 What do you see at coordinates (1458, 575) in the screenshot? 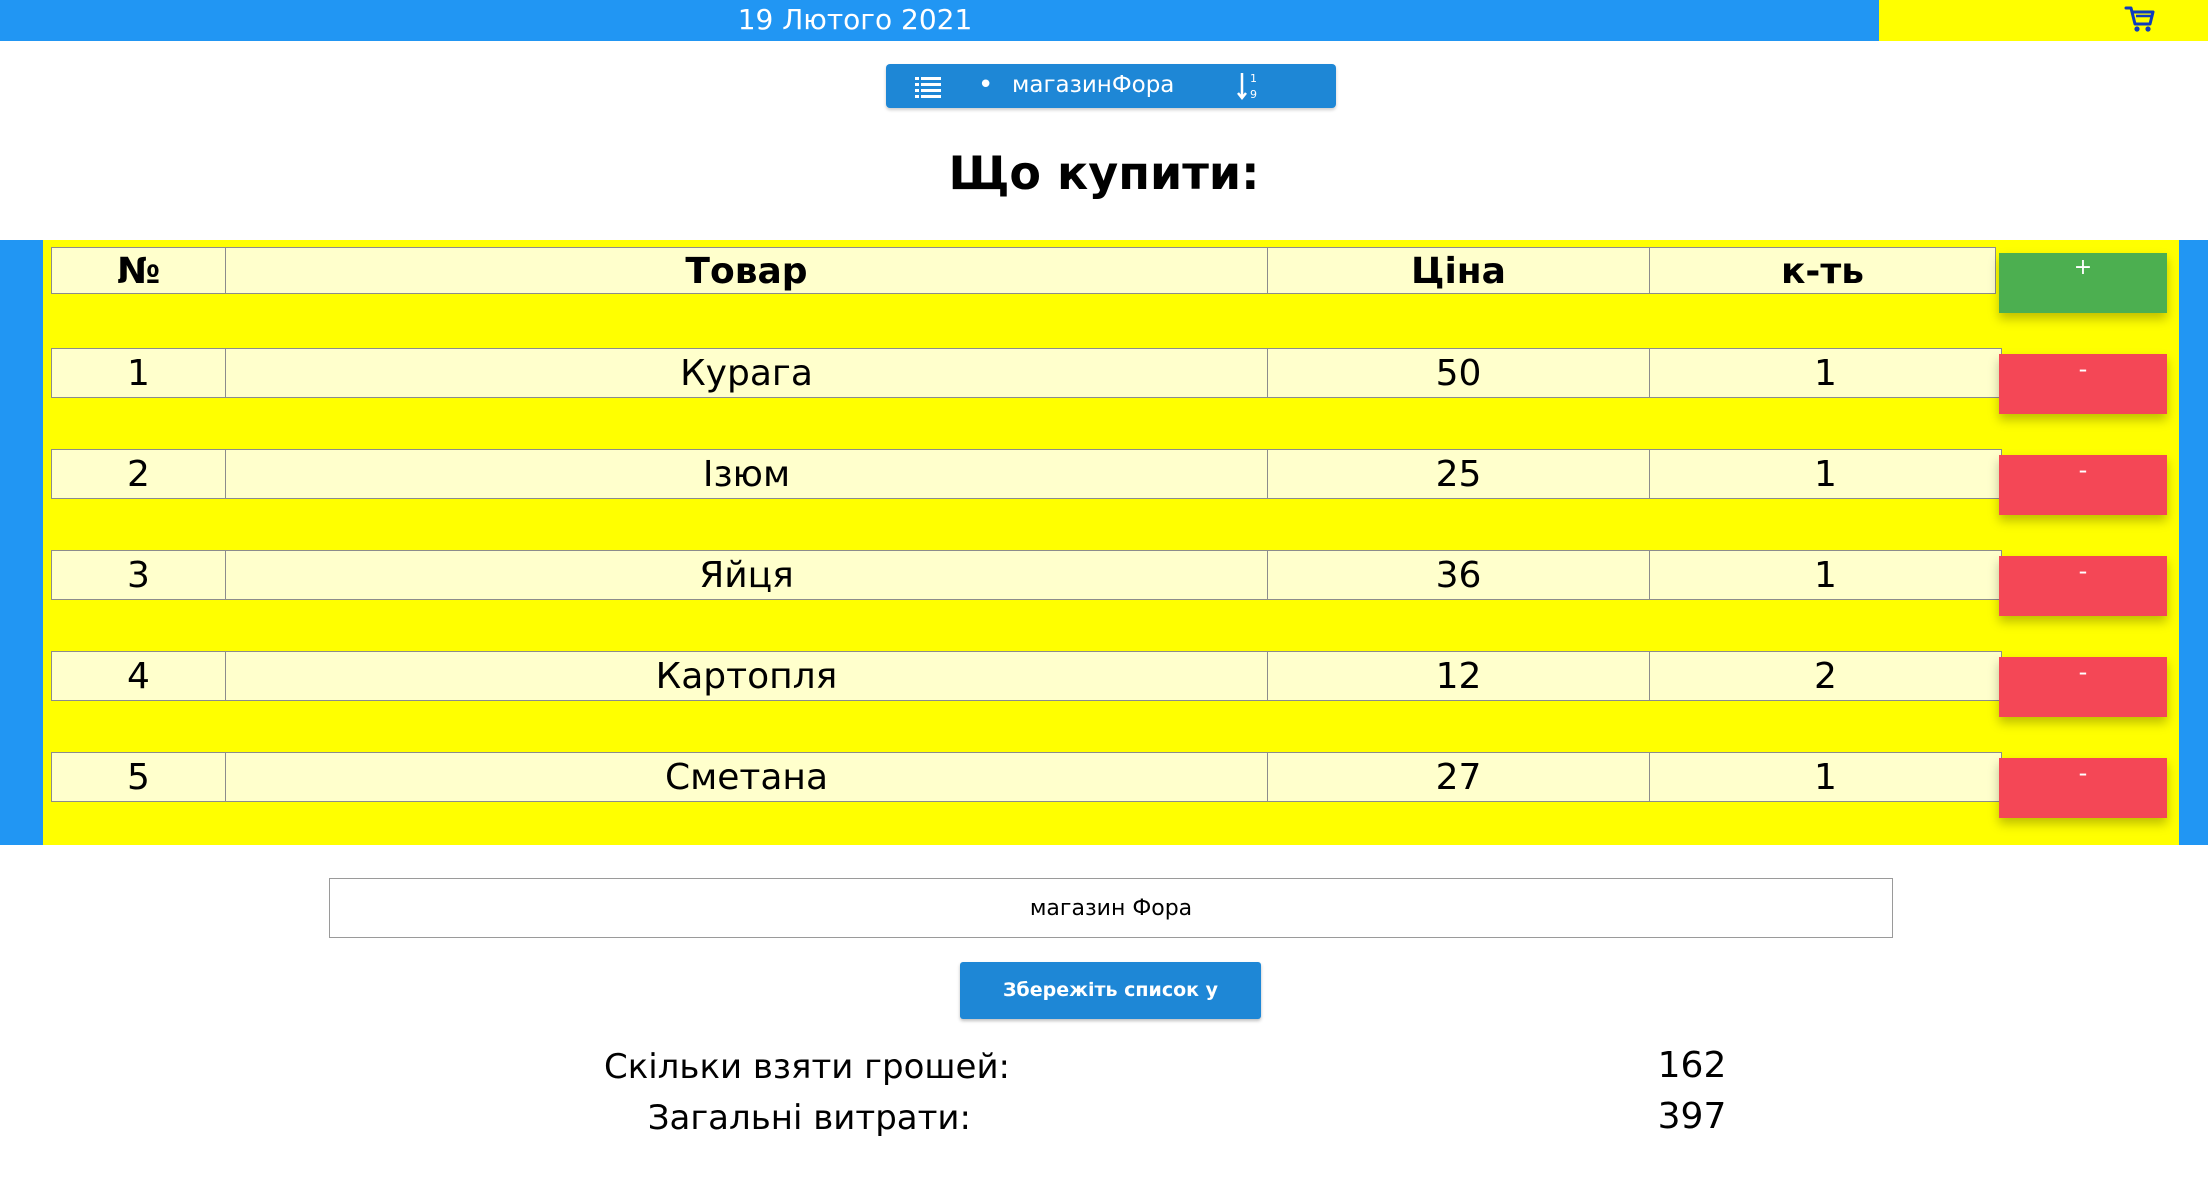
I see `row-price: 36` at bounding box center [1458, 575].